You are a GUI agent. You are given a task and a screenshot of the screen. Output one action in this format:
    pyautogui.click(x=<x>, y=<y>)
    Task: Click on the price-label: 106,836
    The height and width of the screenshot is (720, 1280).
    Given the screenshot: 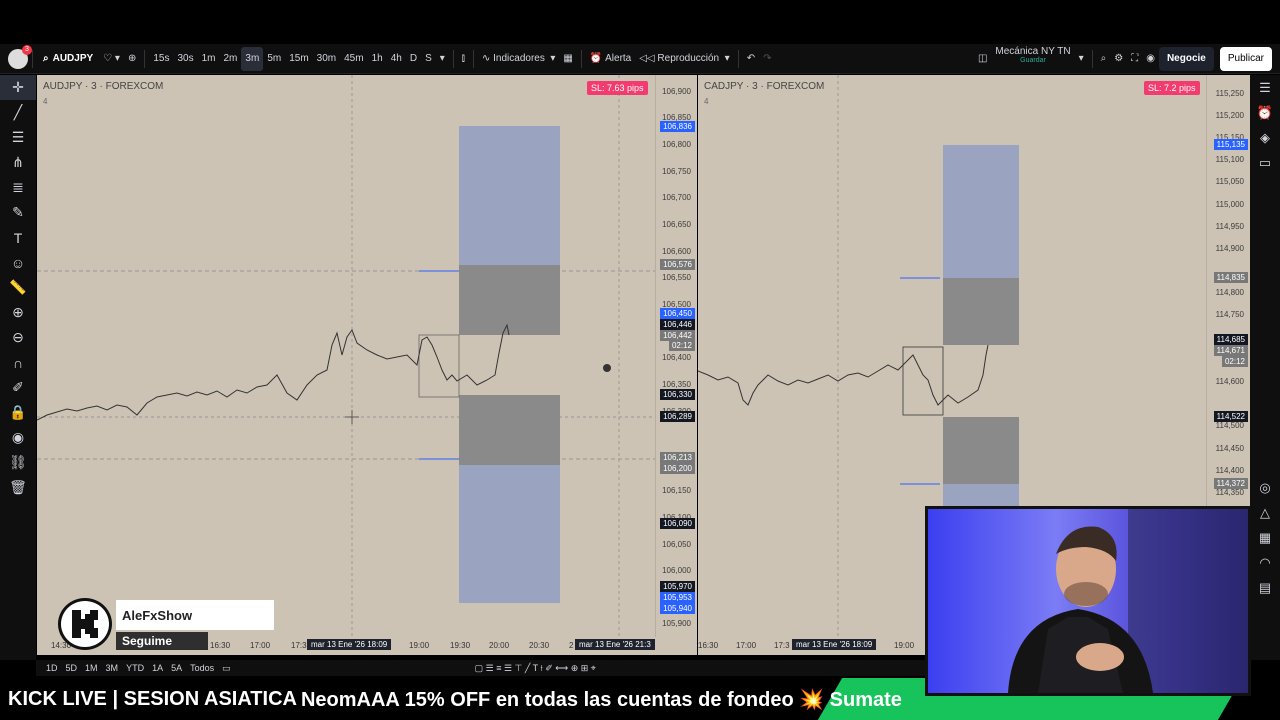 What is the action you would take?
    pyautogui.click(x=677, y=126)
    